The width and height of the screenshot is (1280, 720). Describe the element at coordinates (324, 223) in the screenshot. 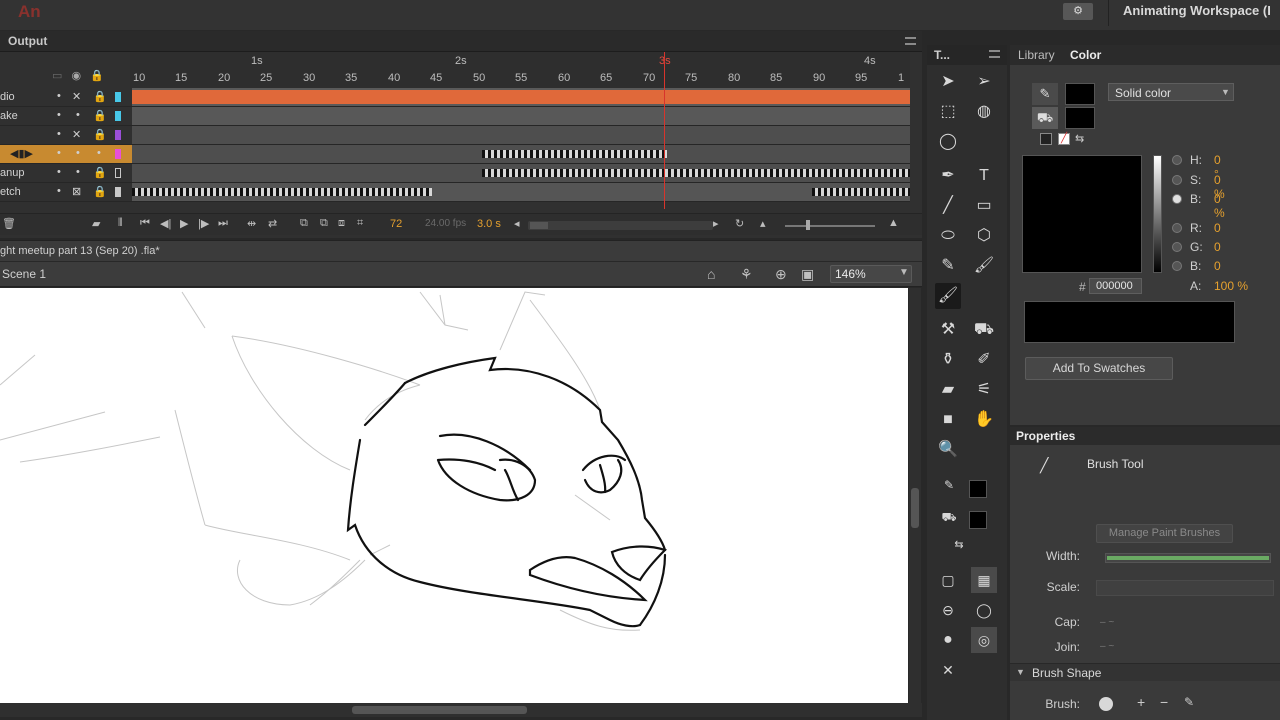

I see `onion-outline-icon: ⧉` at that location.